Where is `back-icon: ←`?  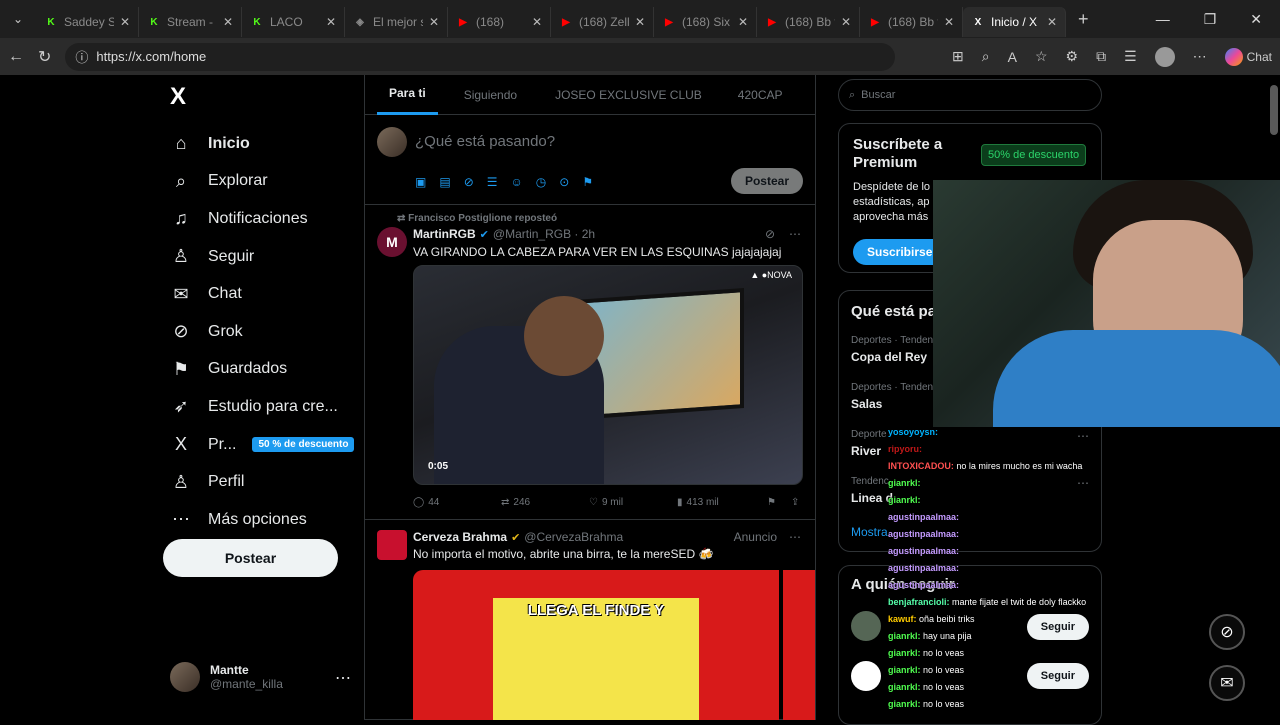
back-icon: ← is located at coordinates (16, 57).